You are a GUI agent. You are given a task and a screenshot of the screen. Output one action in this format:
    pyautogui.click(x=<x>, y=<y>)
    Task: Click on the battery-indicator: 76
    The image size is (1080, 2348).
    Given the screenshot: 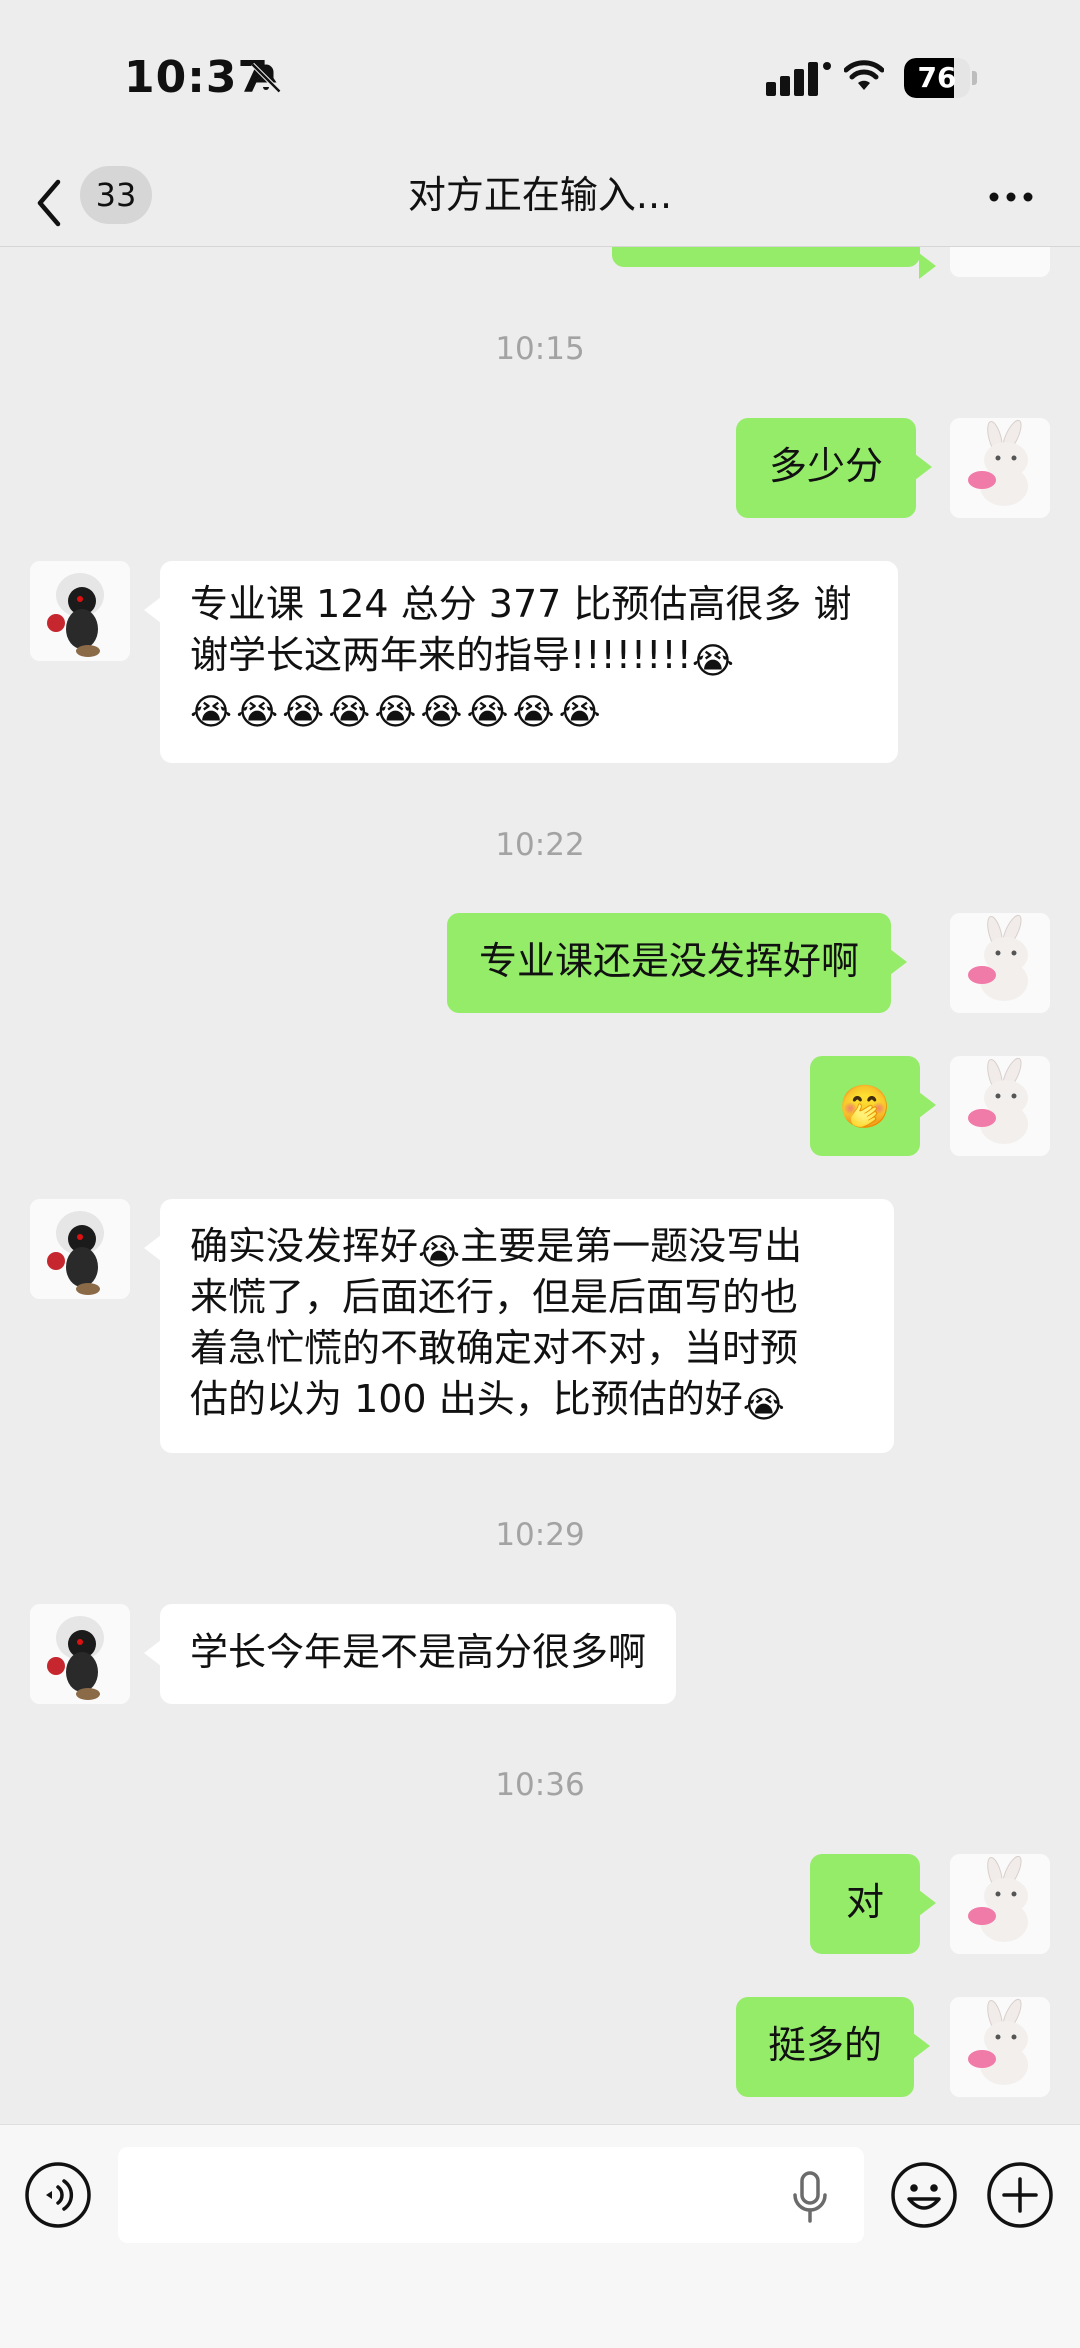 What is the action you would take?
    pyautogui.click(x=940, y=78)
    